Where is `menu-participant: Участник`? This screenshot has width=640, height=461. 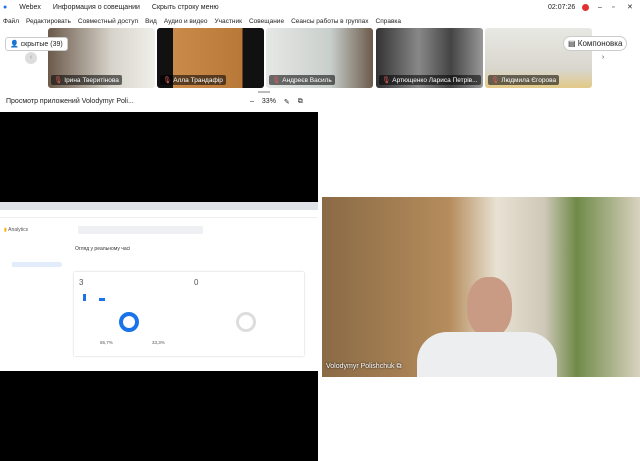
menu-participant: Участник is located at coordinates (228, 21).